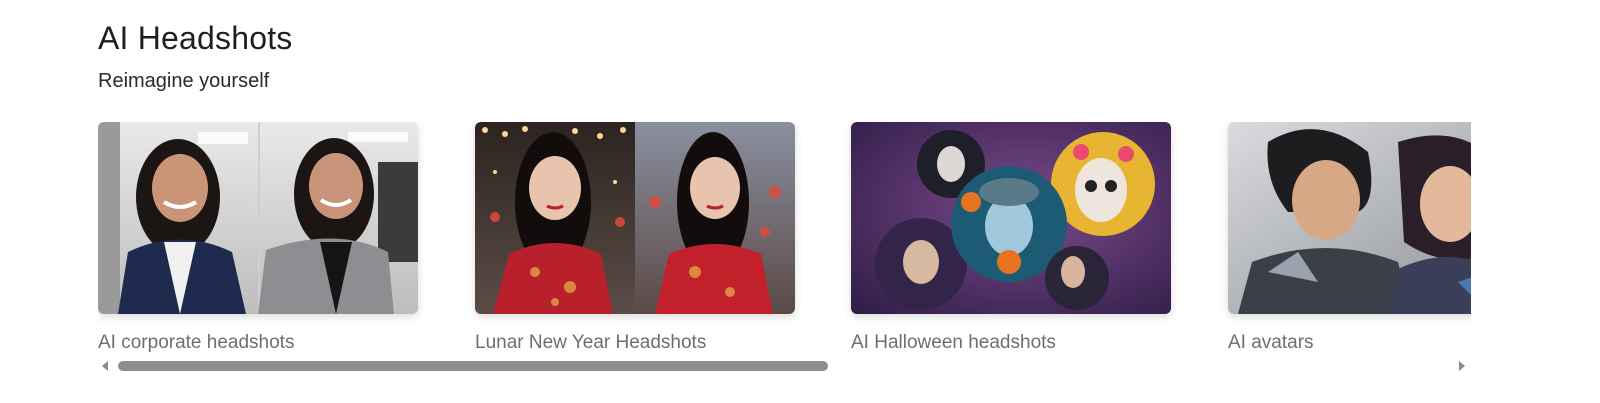 This screenshot has height=403, width=1600. Describe the element at coordinates (196, 343) in the screenshot. I see `card-label: AI corporate headshots` at that location.